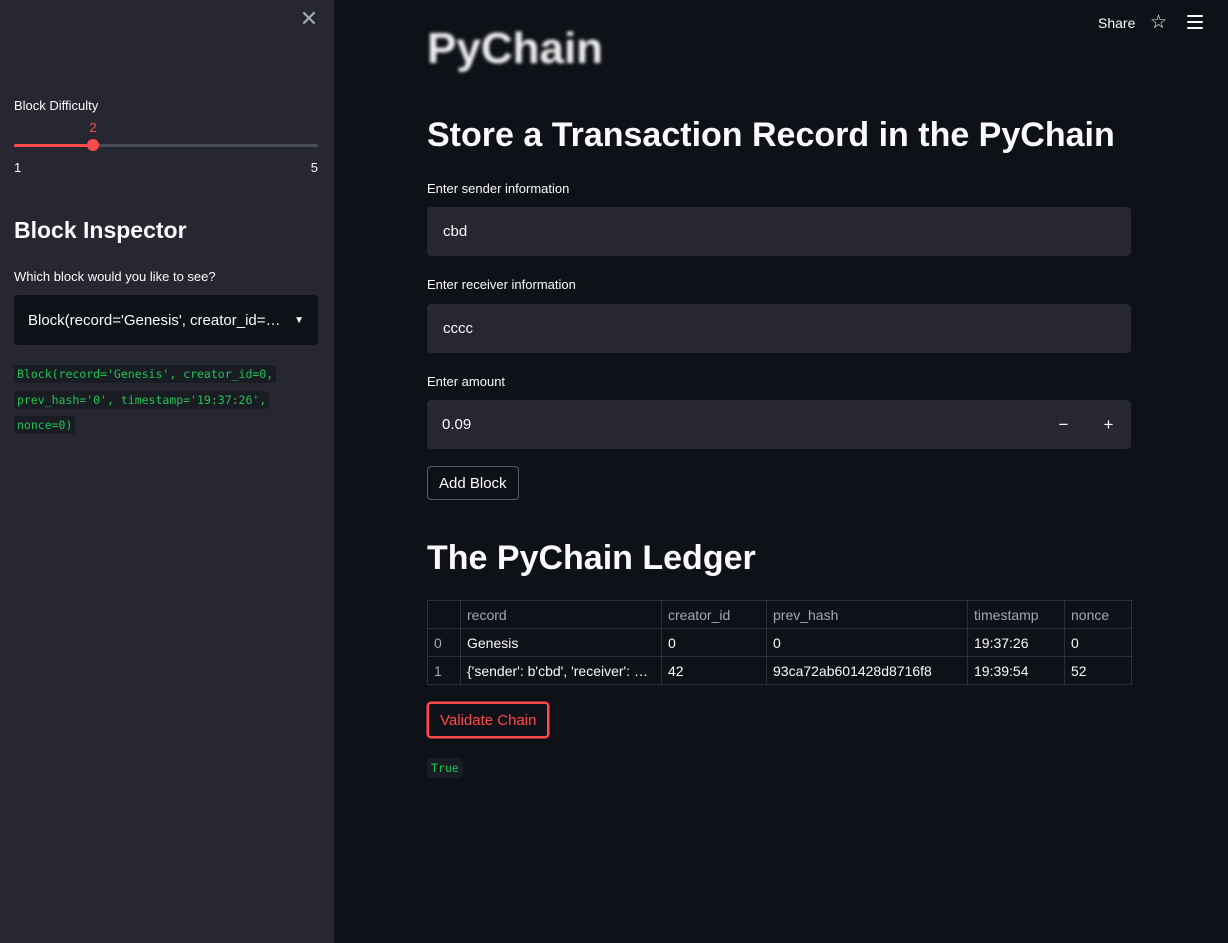  I want to click on receiver-label: Enter receiver information, so click(501, 284).